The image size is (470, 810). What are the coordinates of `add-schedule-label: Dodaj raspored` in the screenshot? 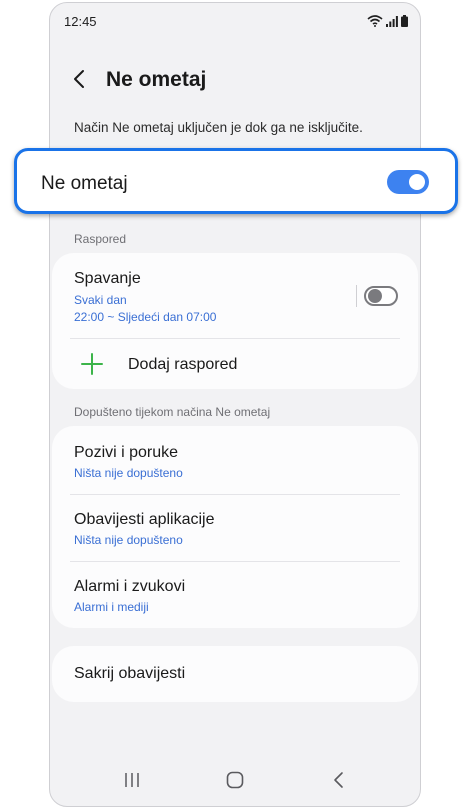 It's located at (183, 364).